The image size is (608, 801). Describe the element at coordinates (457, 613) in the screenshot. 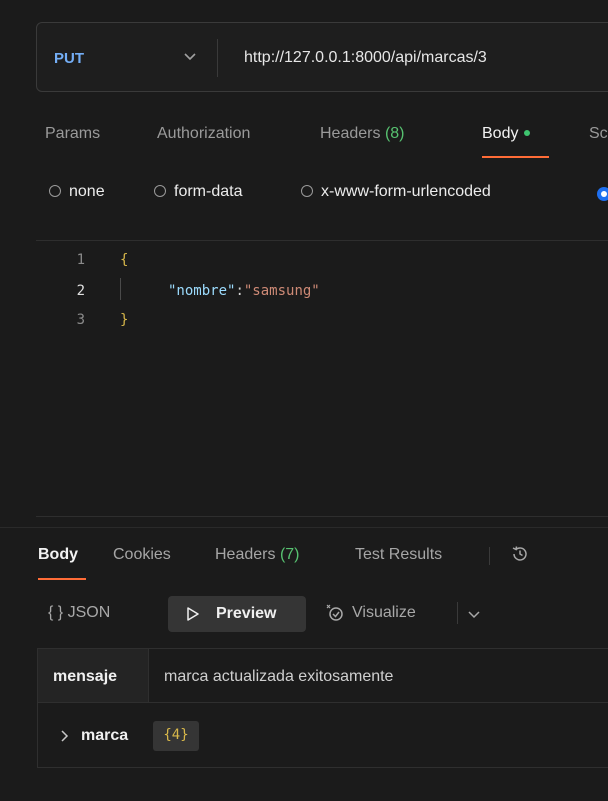

I see `visualize-separator` at that location.